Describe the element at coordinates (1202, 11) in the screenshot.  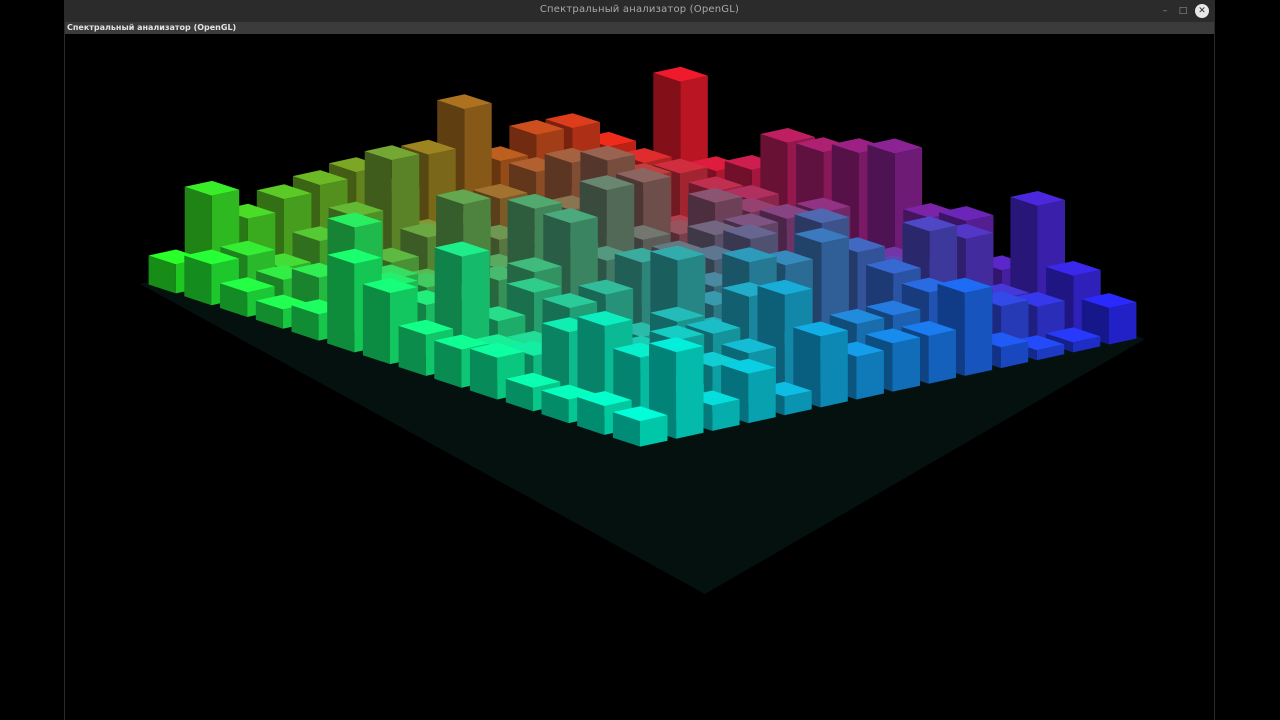
I see `close-button: ✕` at that location.